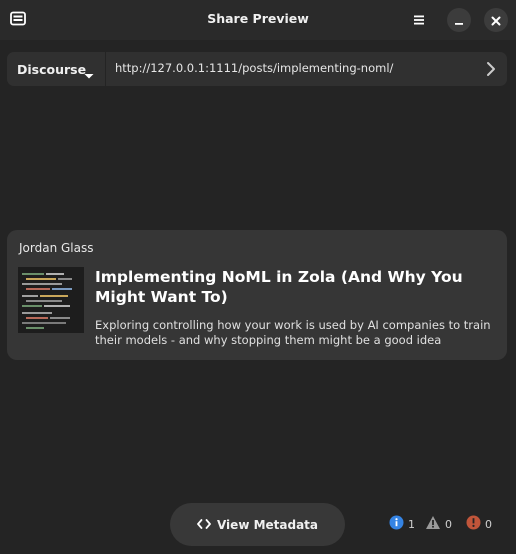 The image size is (516, 554). Describe the element at coordinates (89, 74) in the screenshot. I see `chevron-down-icon` at that location.